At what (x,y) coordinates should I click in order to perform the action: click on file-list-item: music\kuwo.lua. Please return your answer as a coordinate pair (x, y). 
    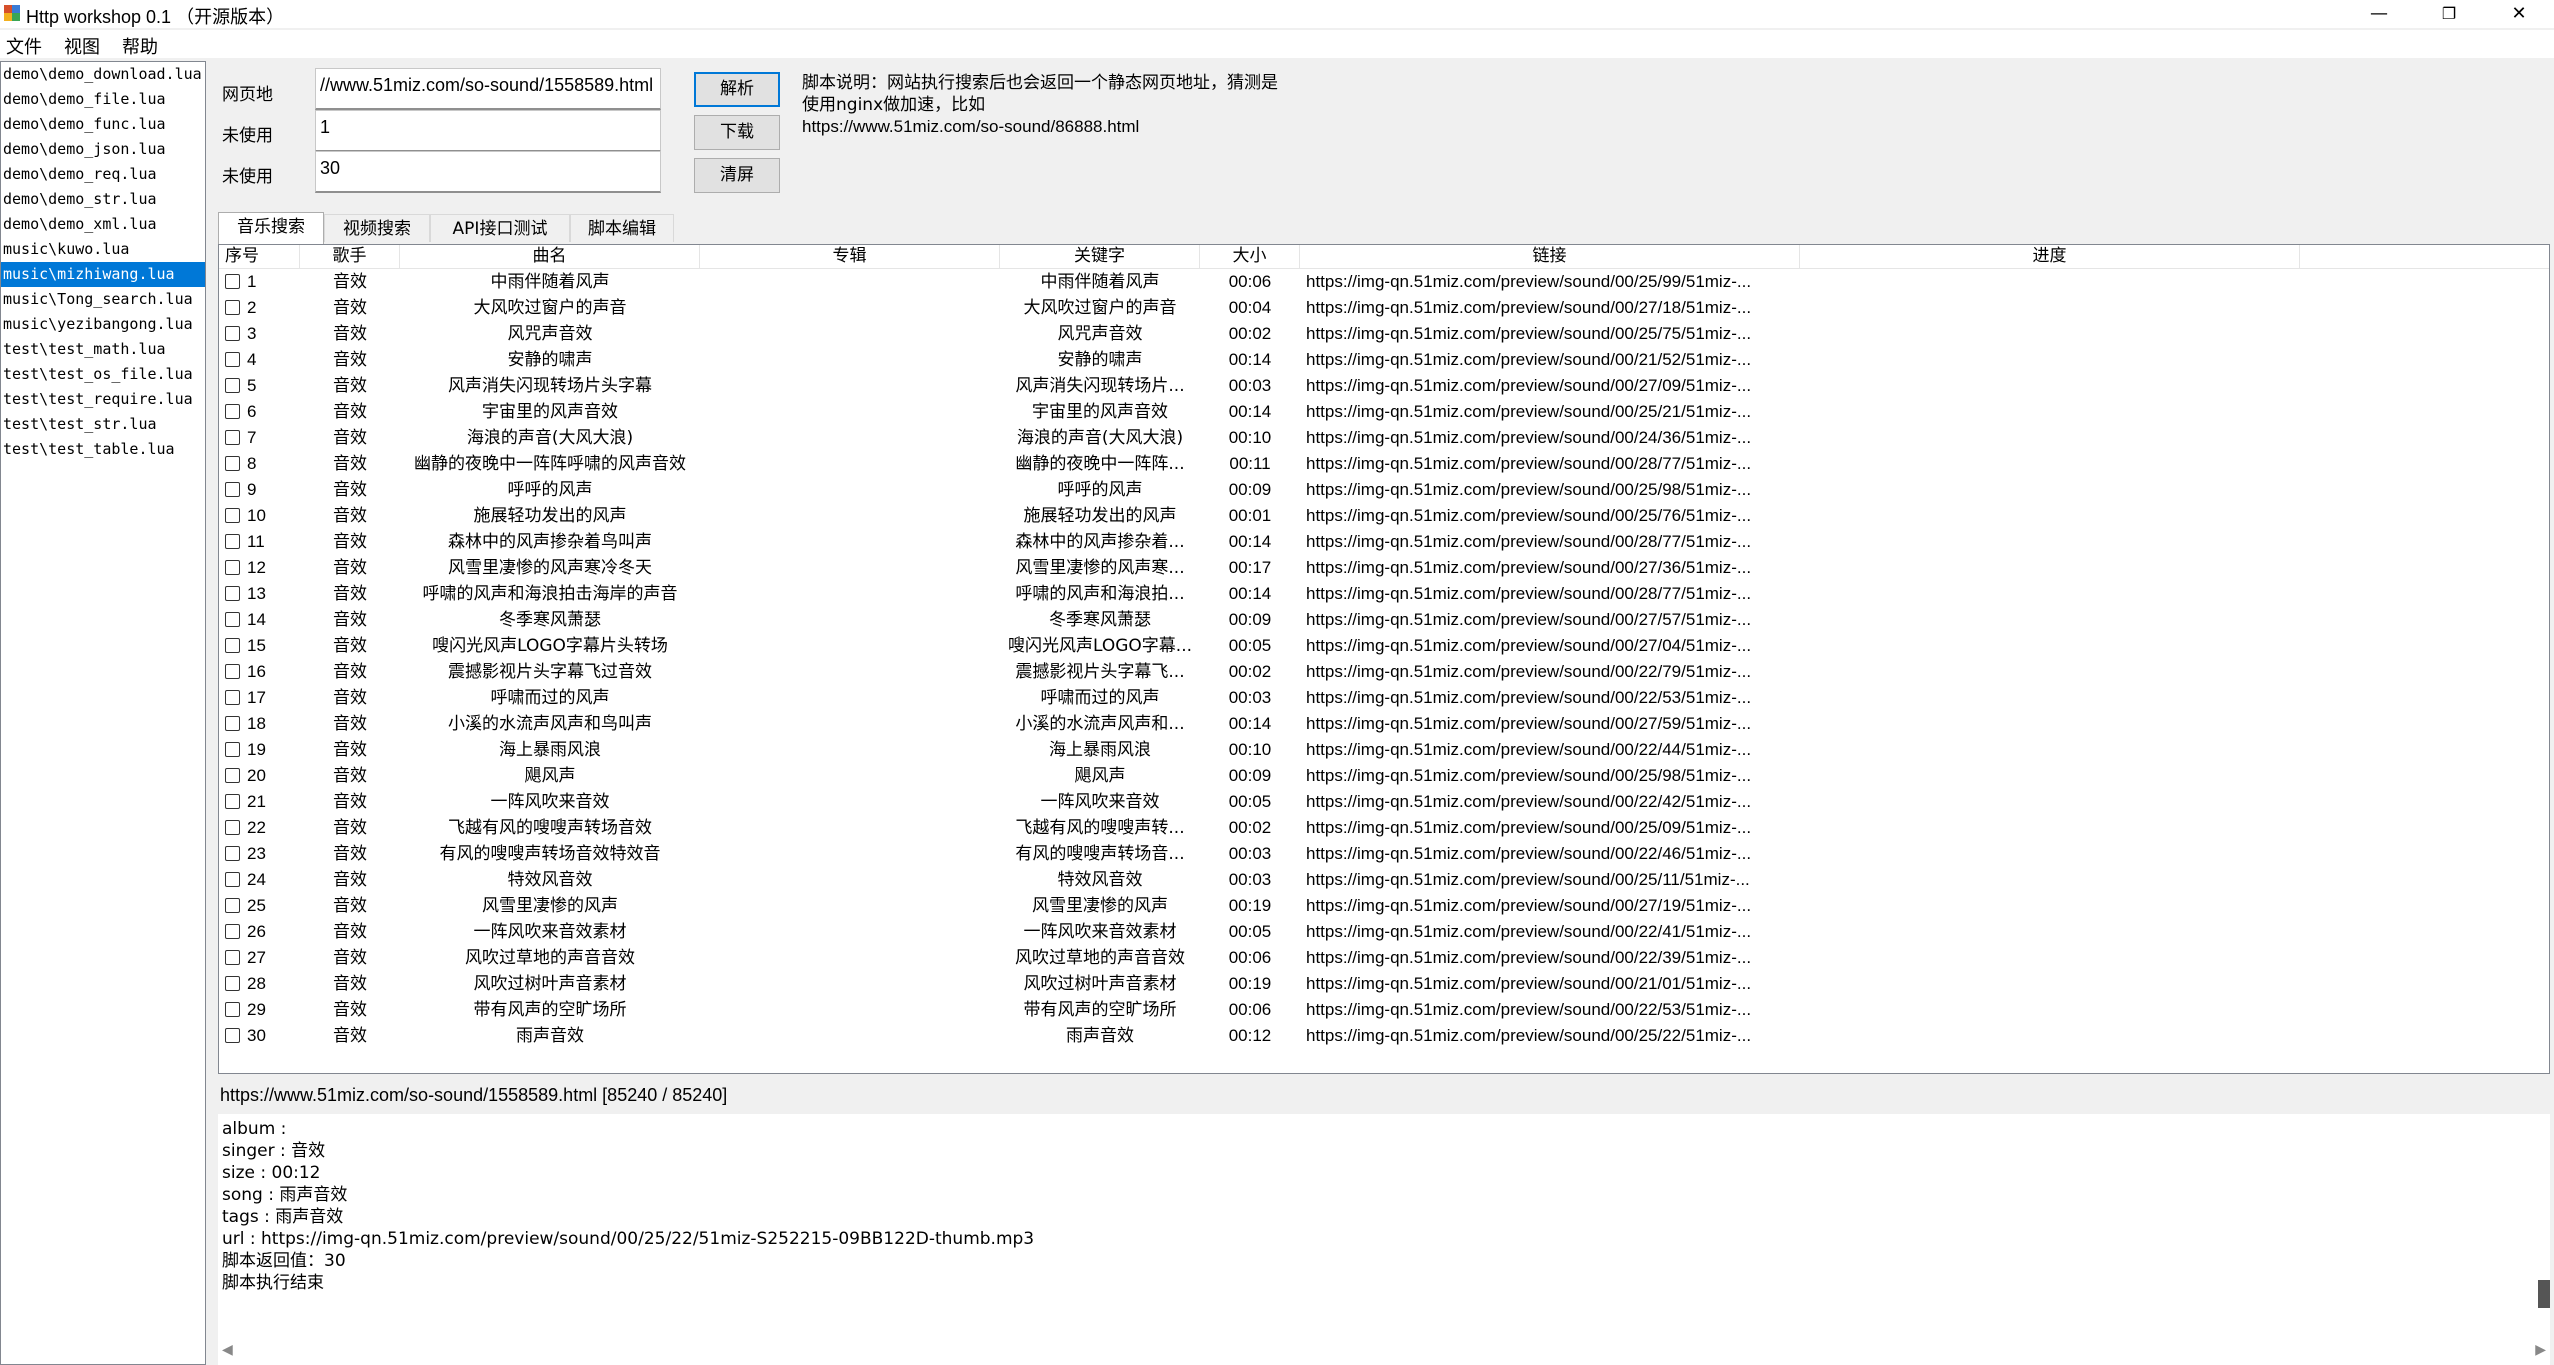
    Looking at the image, I should click on (103, 249).